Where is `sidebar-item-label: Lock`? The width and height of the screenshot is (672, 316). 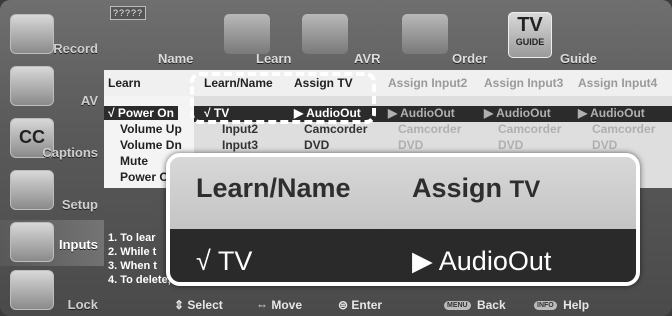
sidebar-item-label: Lock is located at coordinates (82, 304).